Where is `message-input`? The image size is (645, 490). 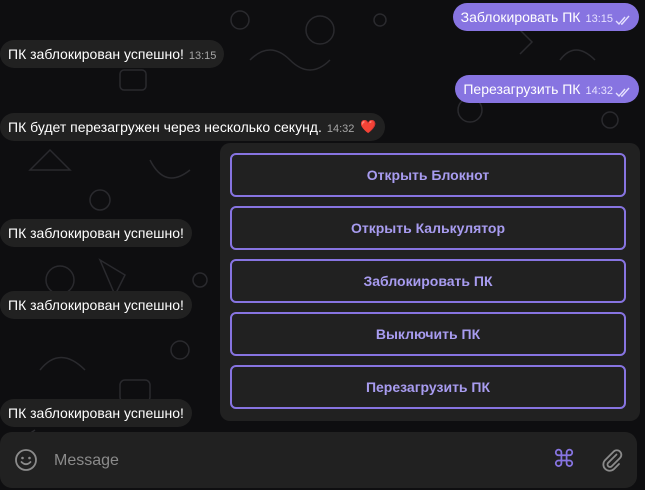 message-input is located at coordinates (289, 461).